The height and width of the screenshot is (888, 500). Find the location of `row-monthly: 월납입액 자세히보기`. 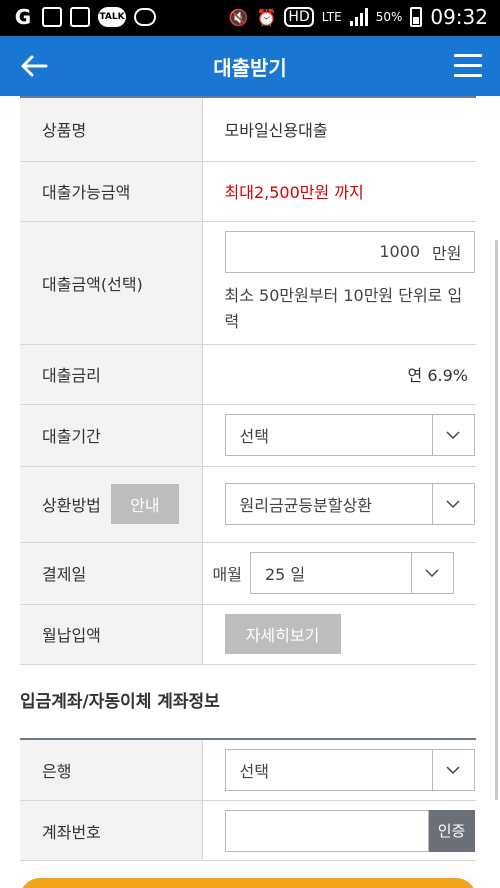

row-monthly: 월납입액 자세히보기 is located at coordinates (248, 634).